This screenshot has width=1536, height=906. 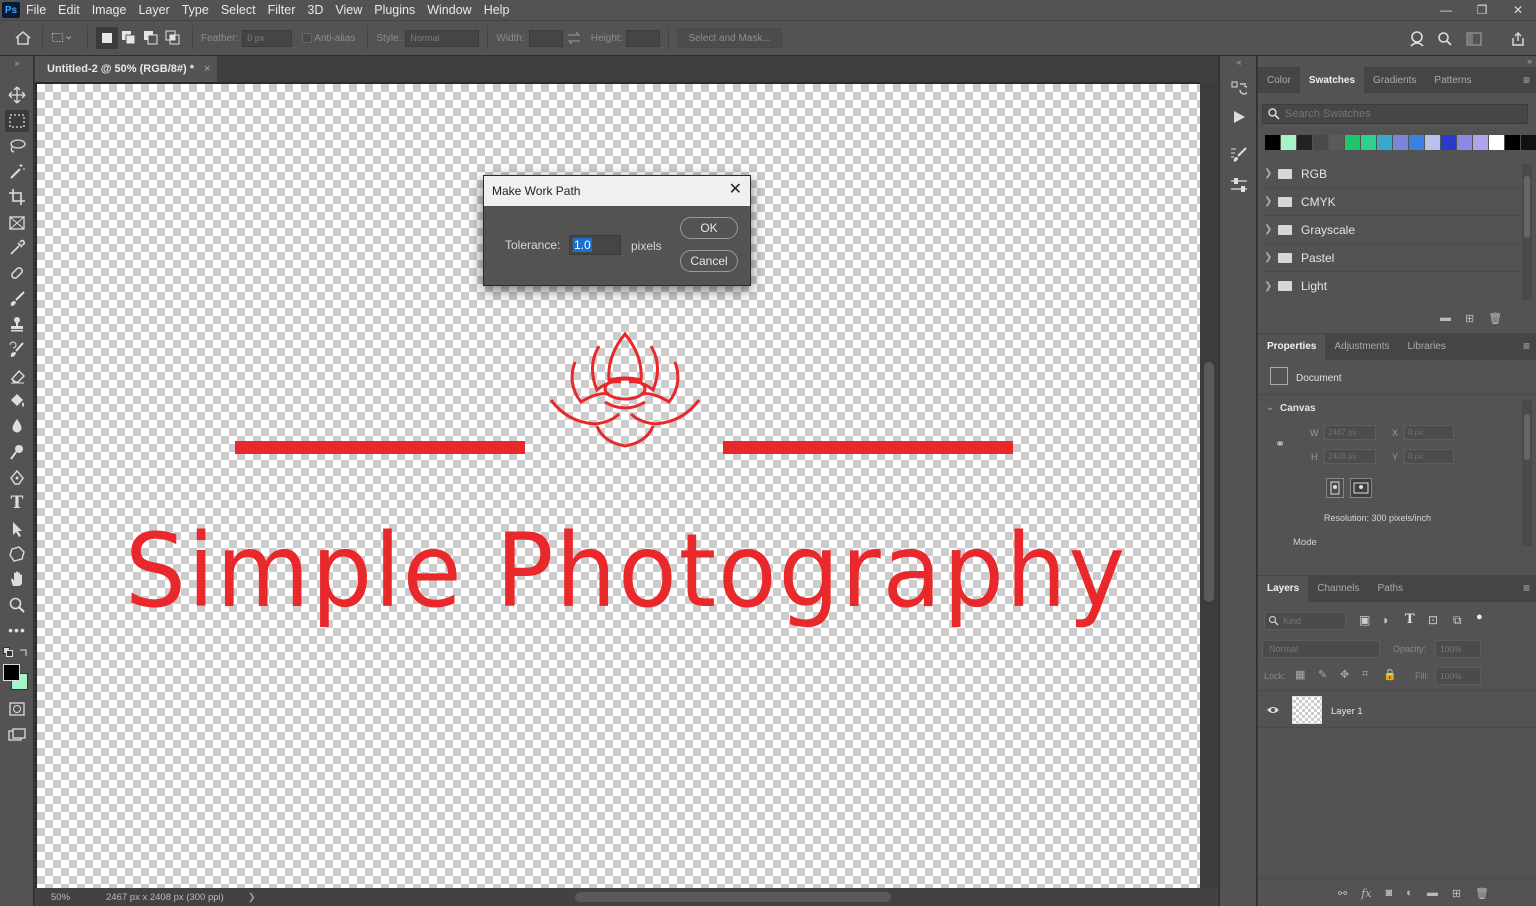 I want to click on frame-tool-icon, so click(x=17, y=223).